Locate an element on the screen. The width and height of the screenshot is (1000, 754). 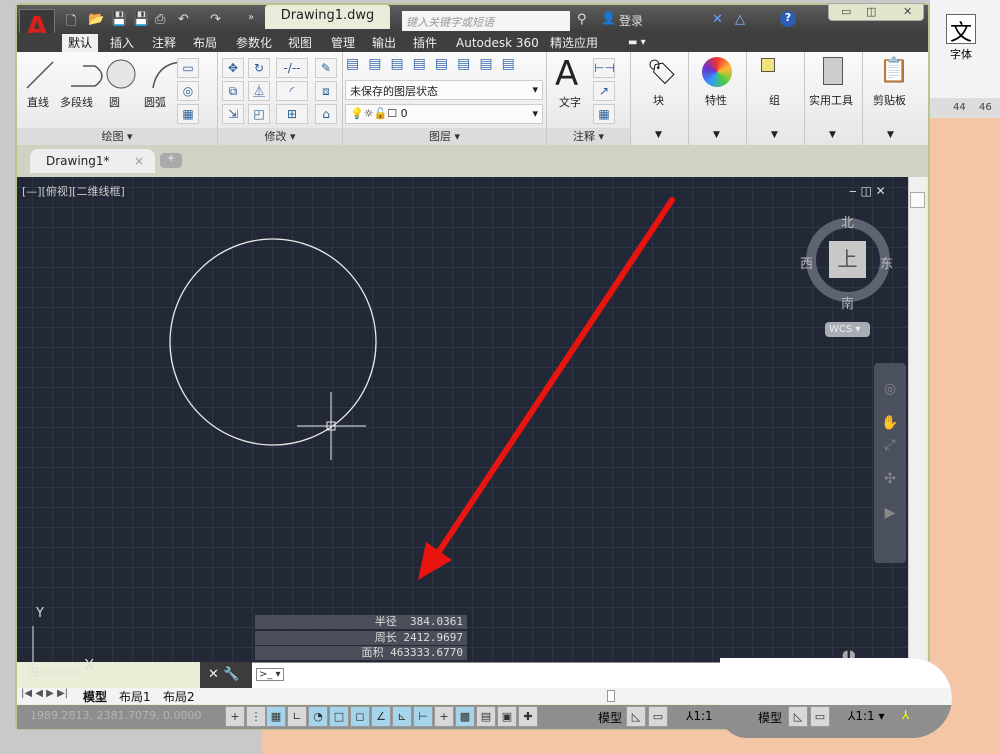
hatch-icon: ▦ is located at coordinates (188, 114).